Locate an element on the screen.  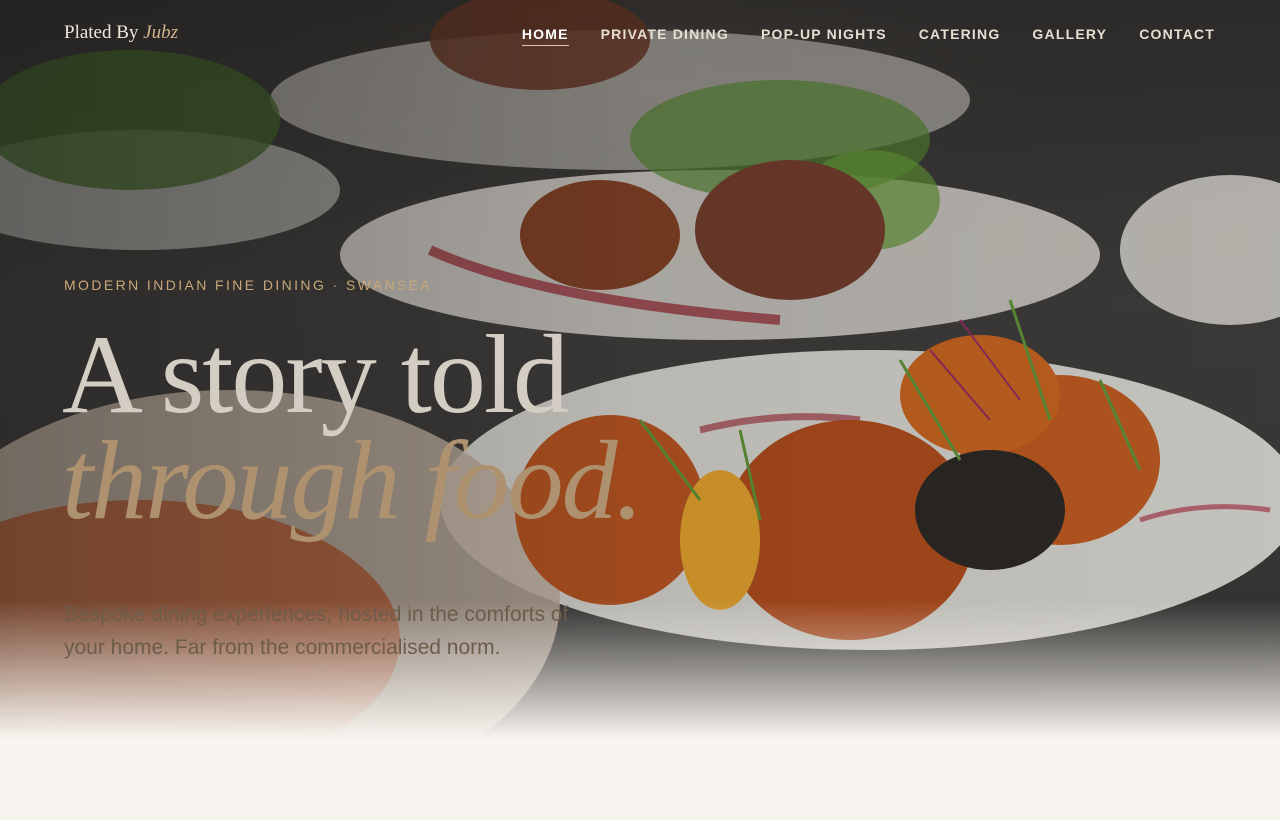
nav-item-contact: CONTACT is located at coordinates (1177, 36).